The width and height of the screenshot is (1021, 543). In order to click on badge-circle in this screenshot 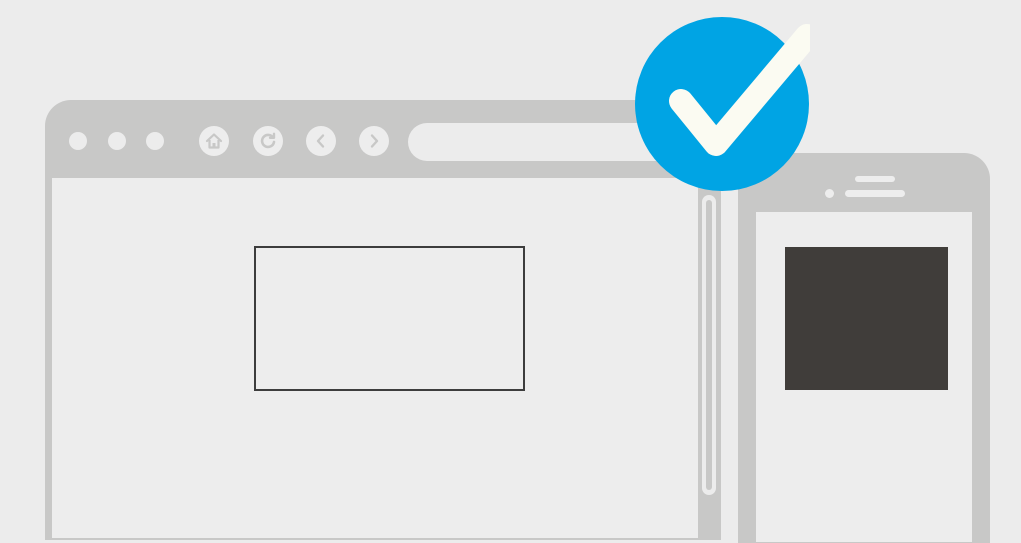, I will do `click(722, 104)`.